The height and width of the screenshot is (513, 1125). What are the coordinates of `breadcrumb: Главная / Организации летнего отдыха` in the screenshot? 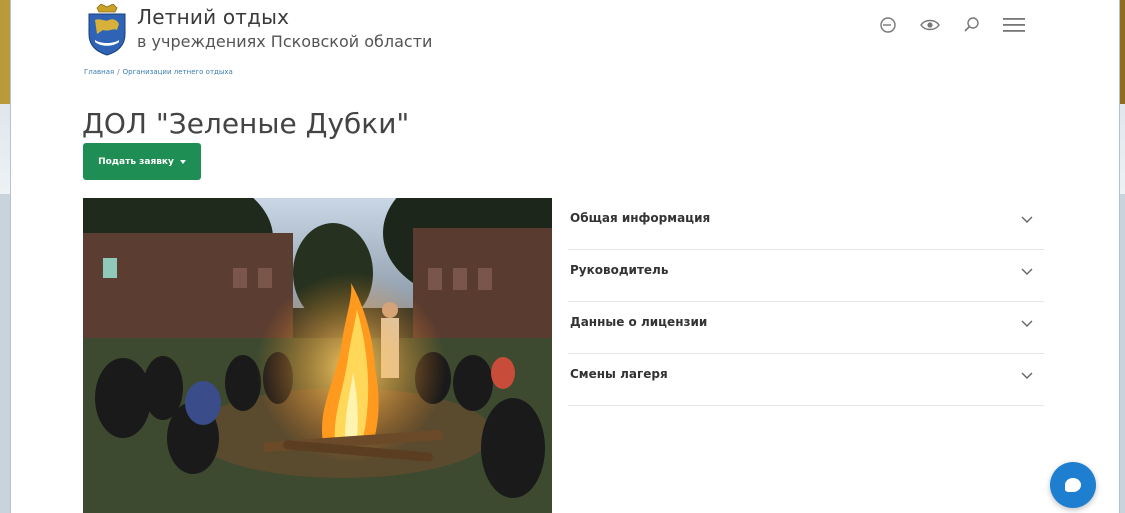 It's located at (158, 72).